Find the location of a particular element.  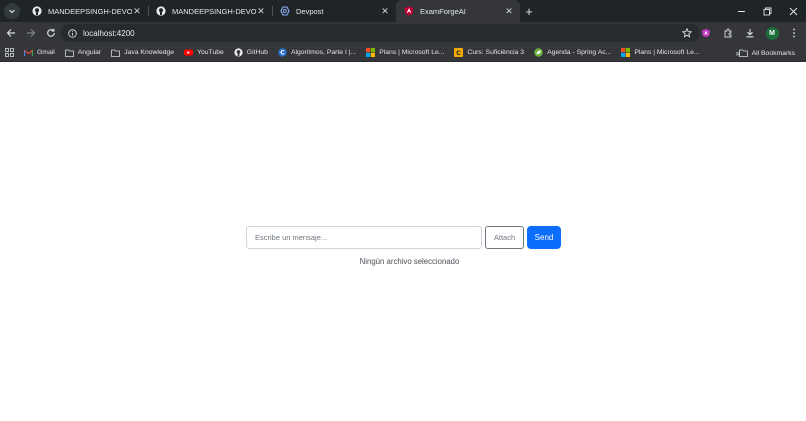

forward-button is located at coordinates (31, 33).